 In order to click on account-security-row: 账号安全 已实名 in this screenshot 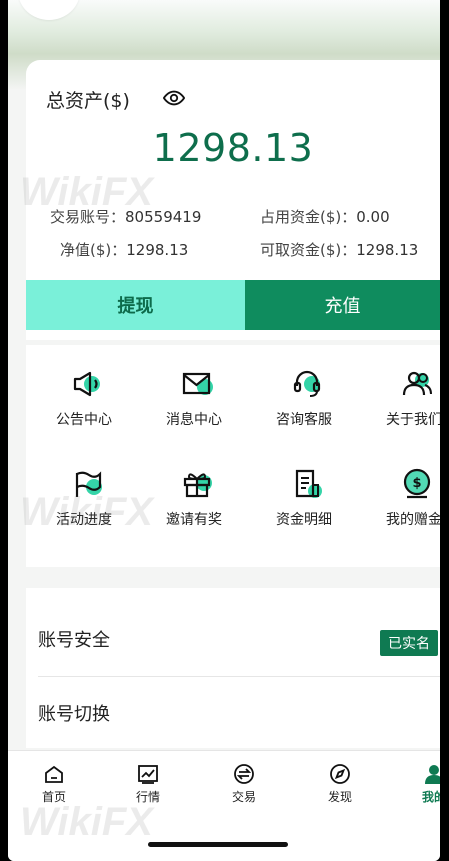, I will do `click(233, 639)`.